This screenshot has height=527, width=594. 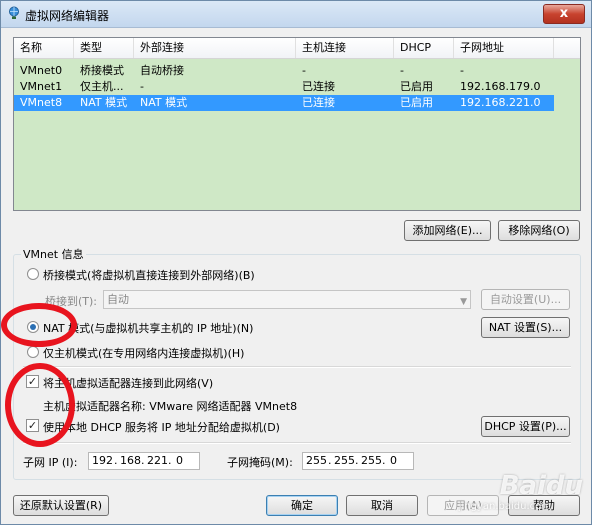 What do you see at coordinates (33, 274) in the screenshot?
I see `bridged-mode-radio` at bounding box center [33, 274].